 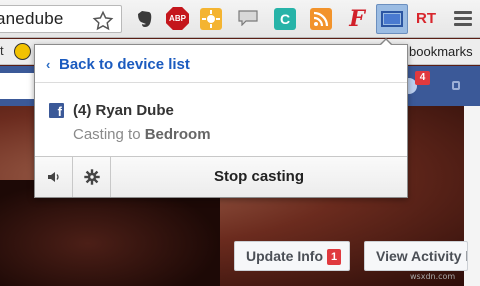 What do you see at coordinates (211, 19) in the screenshot?
I see `sun-icon` at bounding box center [211, 19].